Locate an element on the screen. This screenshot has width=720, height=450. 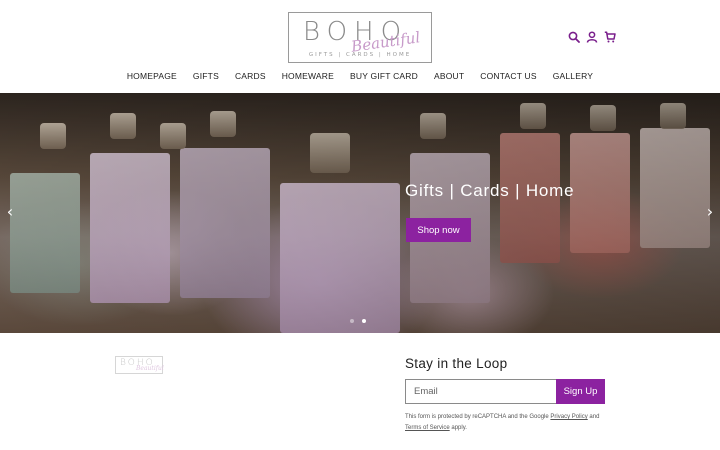
nav-item-about: ABOUT is located at coordinates (449, 76).